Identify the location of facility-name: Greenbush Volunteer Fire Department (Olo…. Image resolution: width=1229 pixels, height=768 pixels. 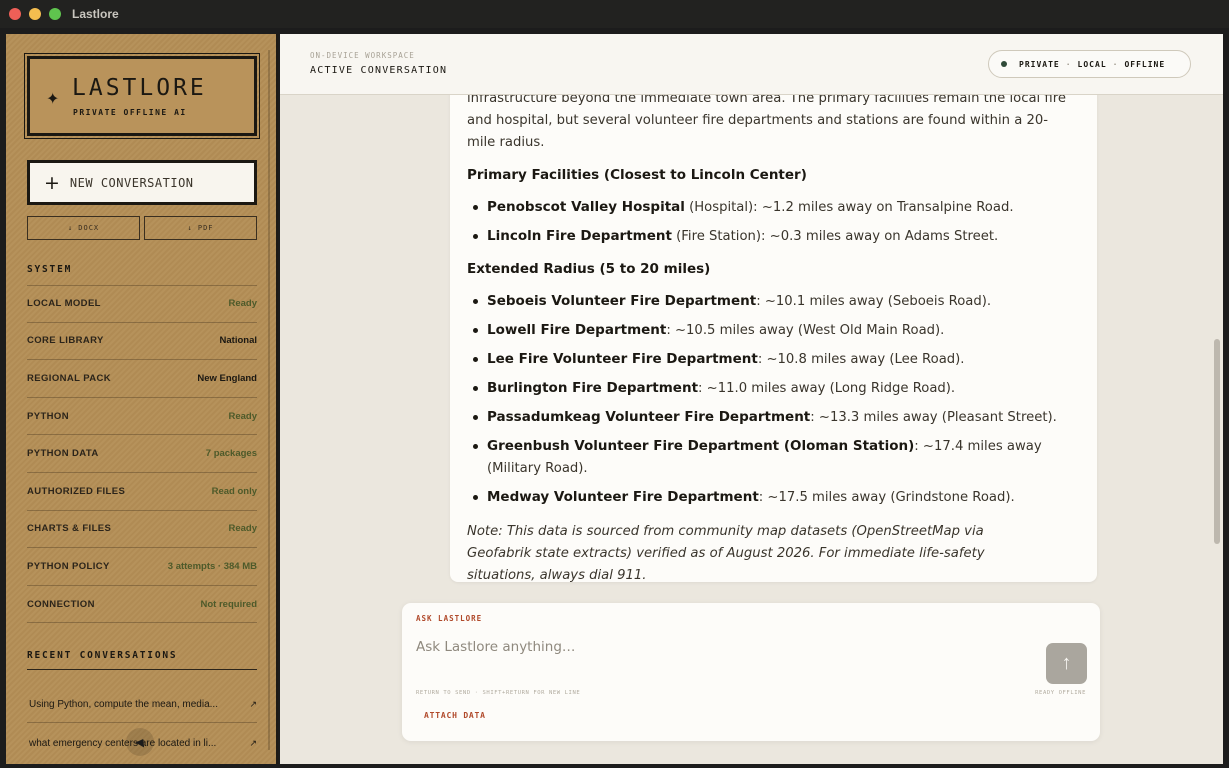
(701, 446).